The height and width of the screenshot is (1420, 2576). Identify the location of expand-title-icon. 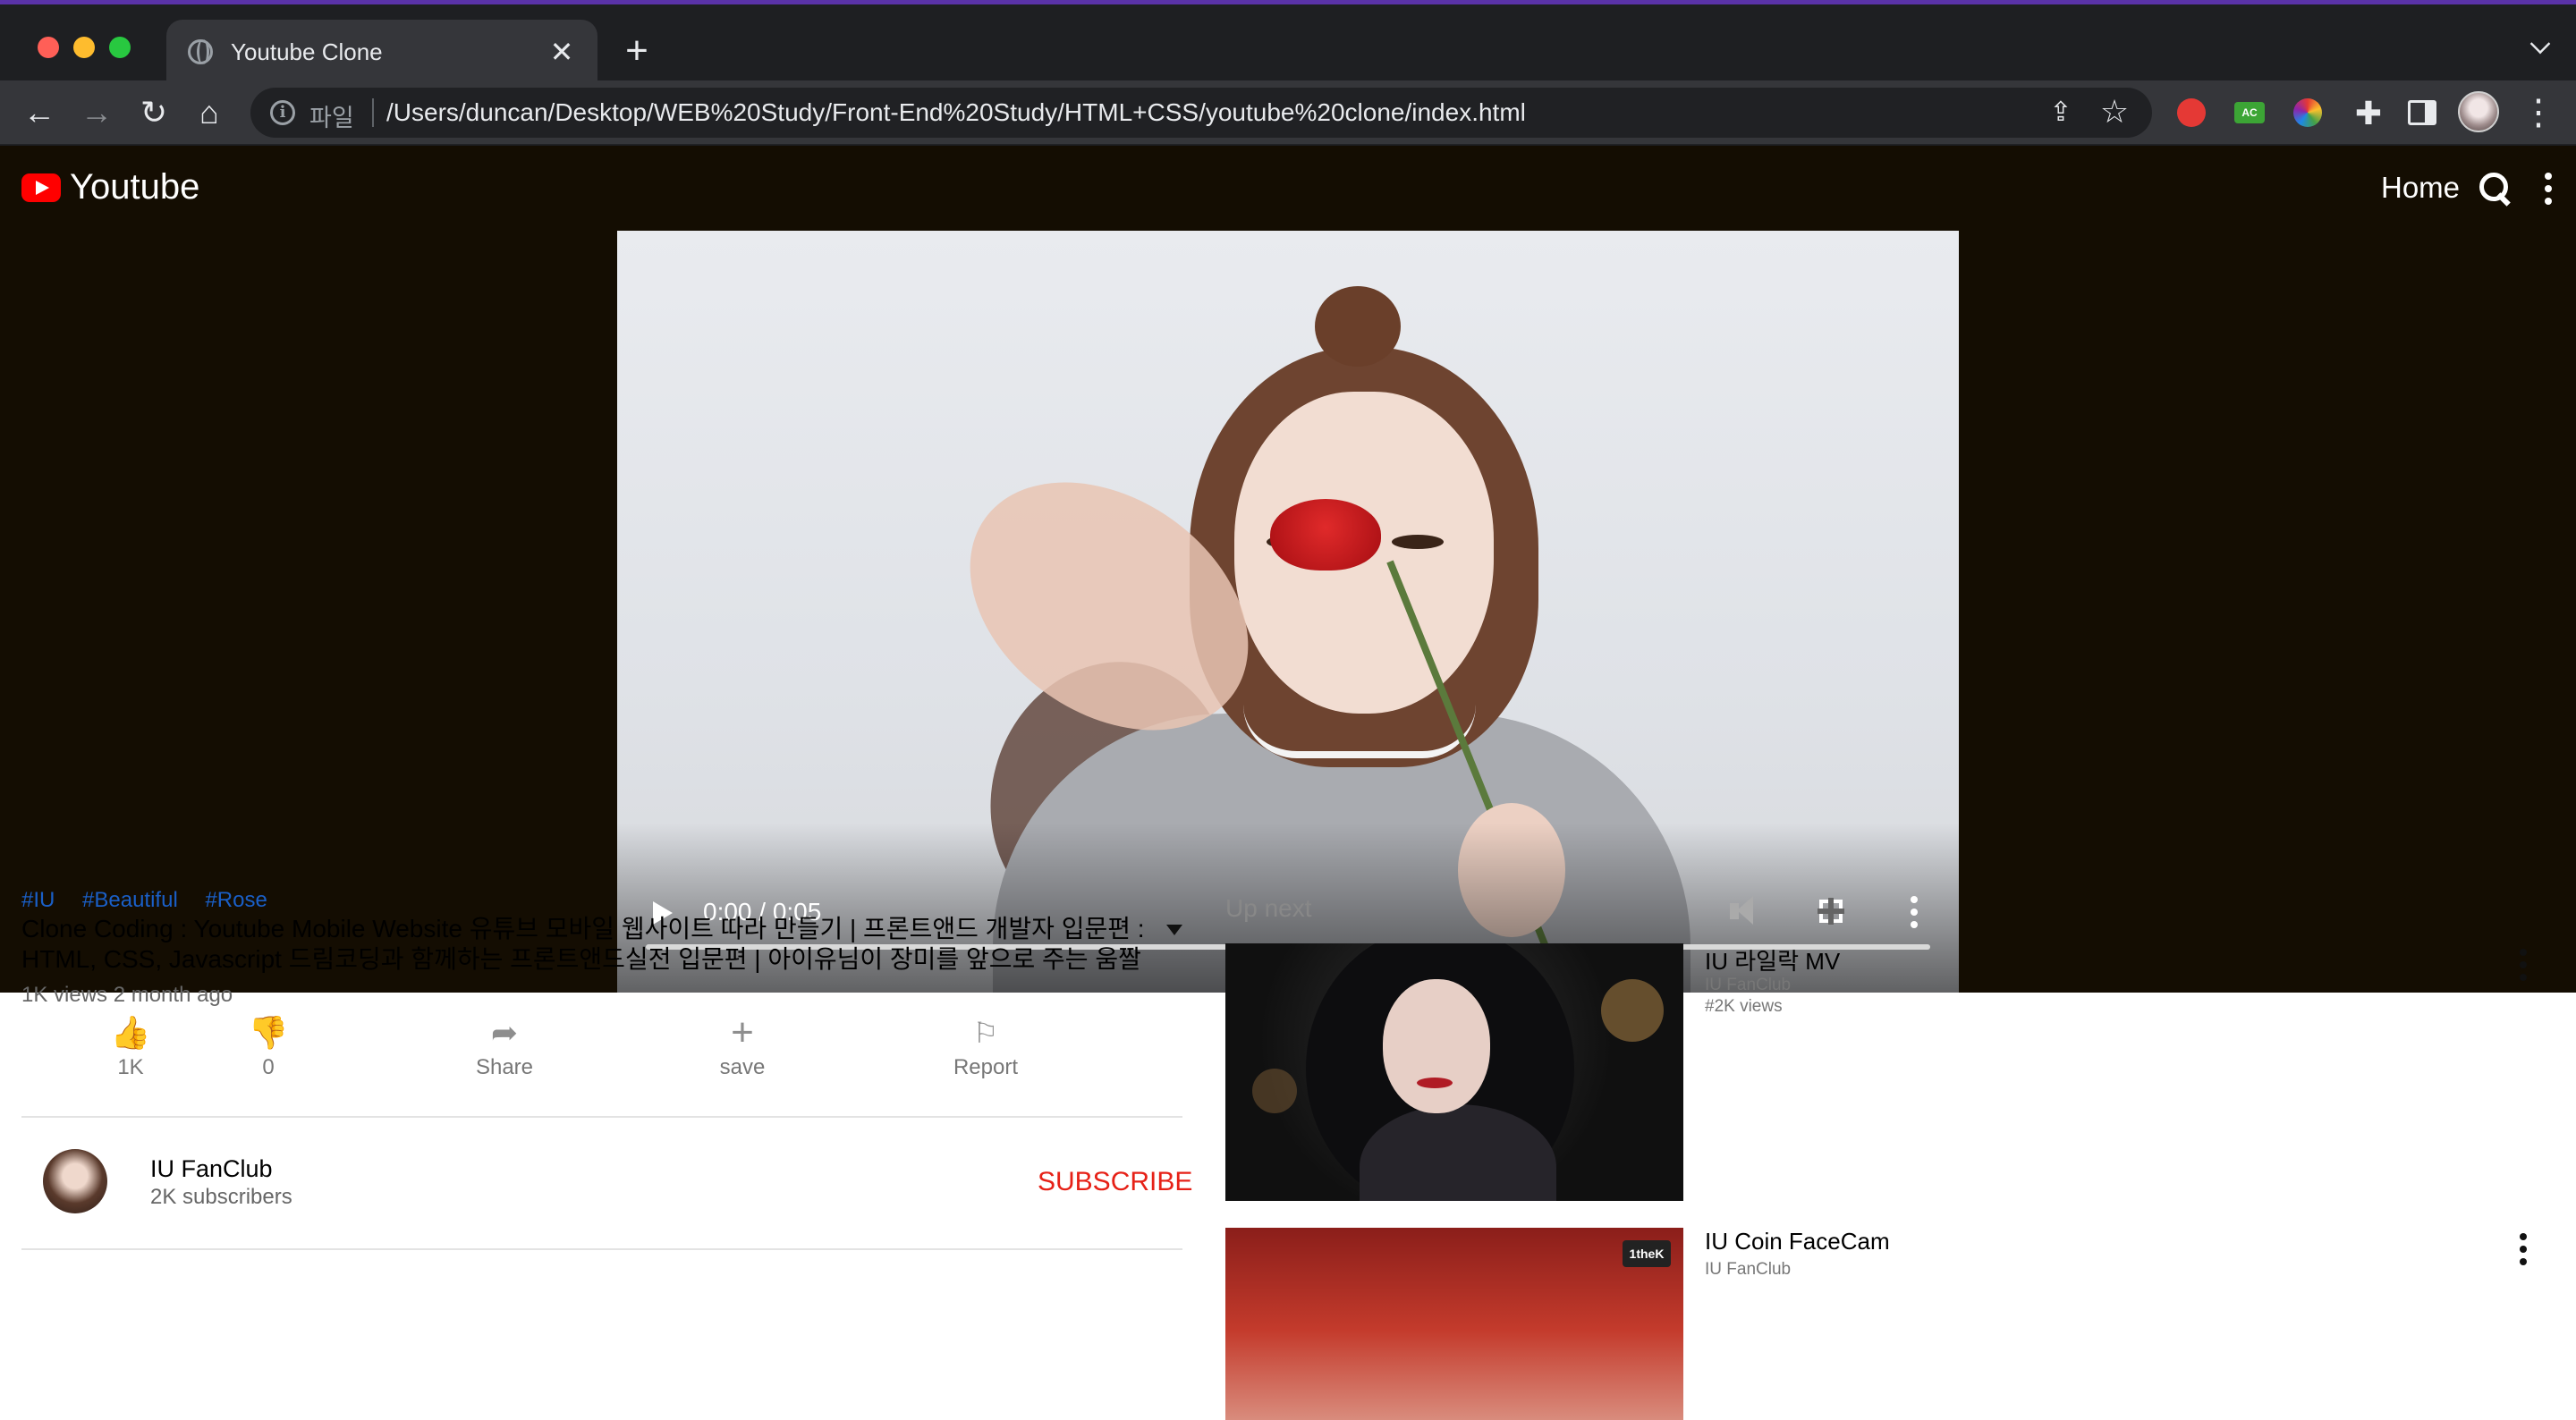
(1174, 930).